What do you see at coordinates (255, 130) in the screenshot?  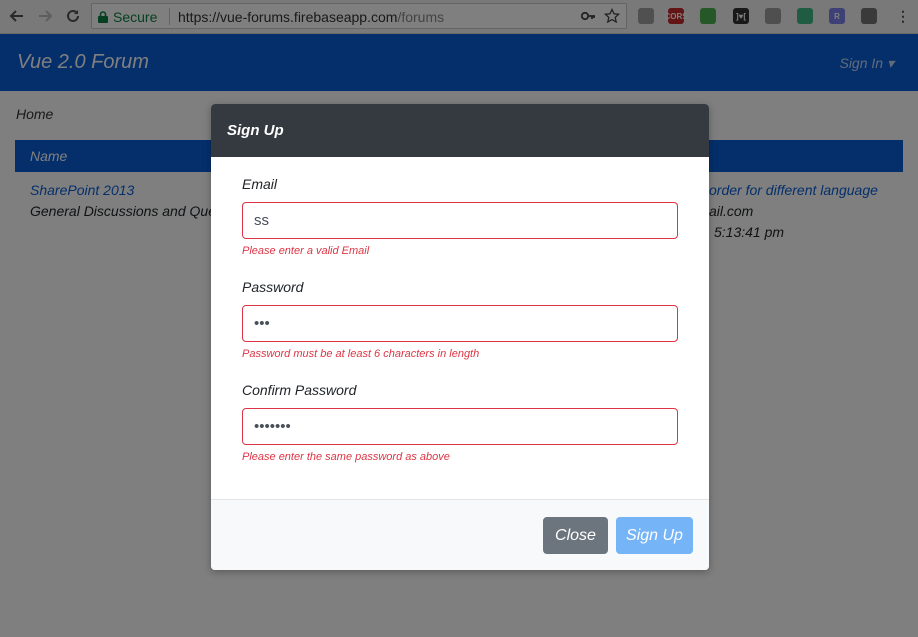 I see `modal-title: Sign Up` at bounding box center [255, 130].